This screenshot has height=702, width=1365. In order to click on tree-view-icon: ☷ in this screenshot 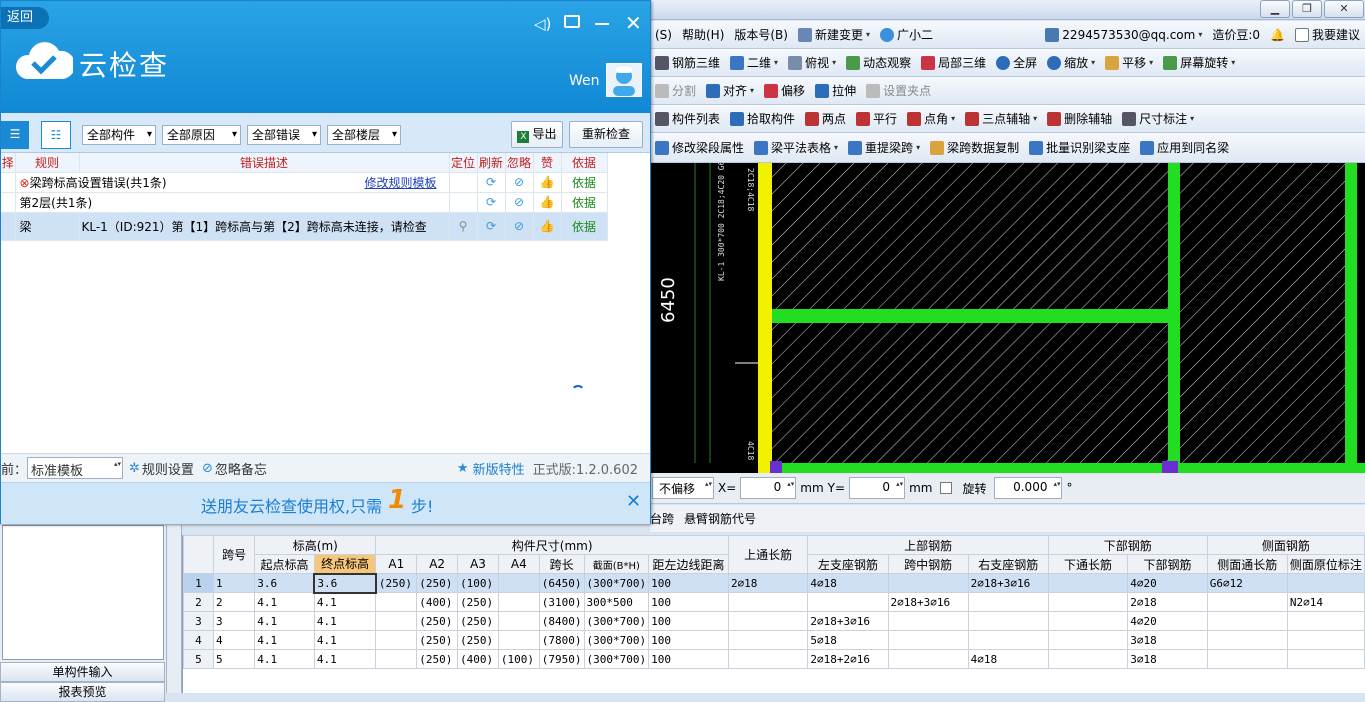, I will do `click(56, 135)`.